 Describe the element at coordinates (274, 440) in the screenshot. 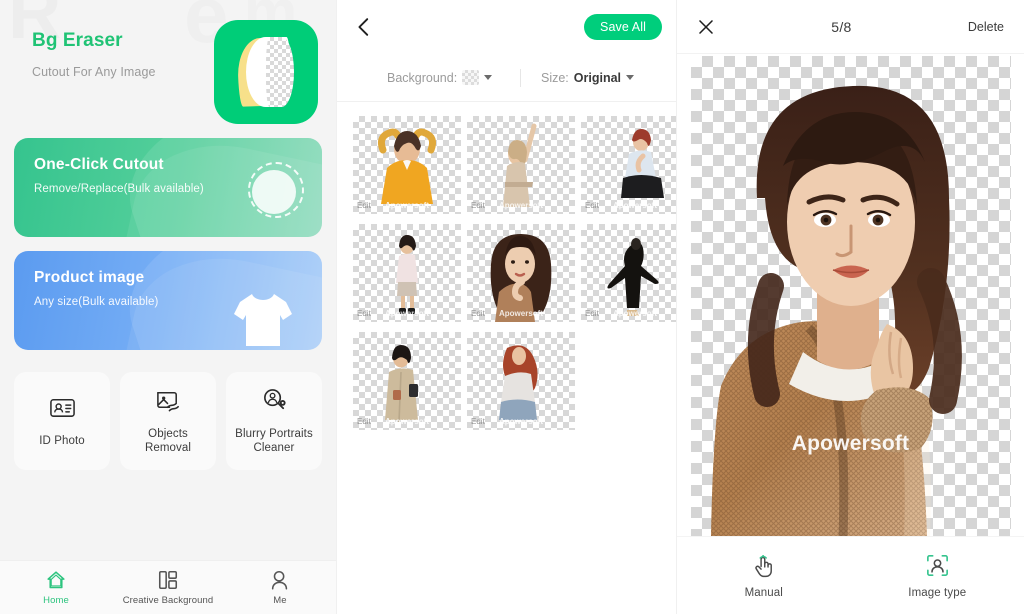

I see `tool-card-label: Blurry Portraits Cleaner` at that location.